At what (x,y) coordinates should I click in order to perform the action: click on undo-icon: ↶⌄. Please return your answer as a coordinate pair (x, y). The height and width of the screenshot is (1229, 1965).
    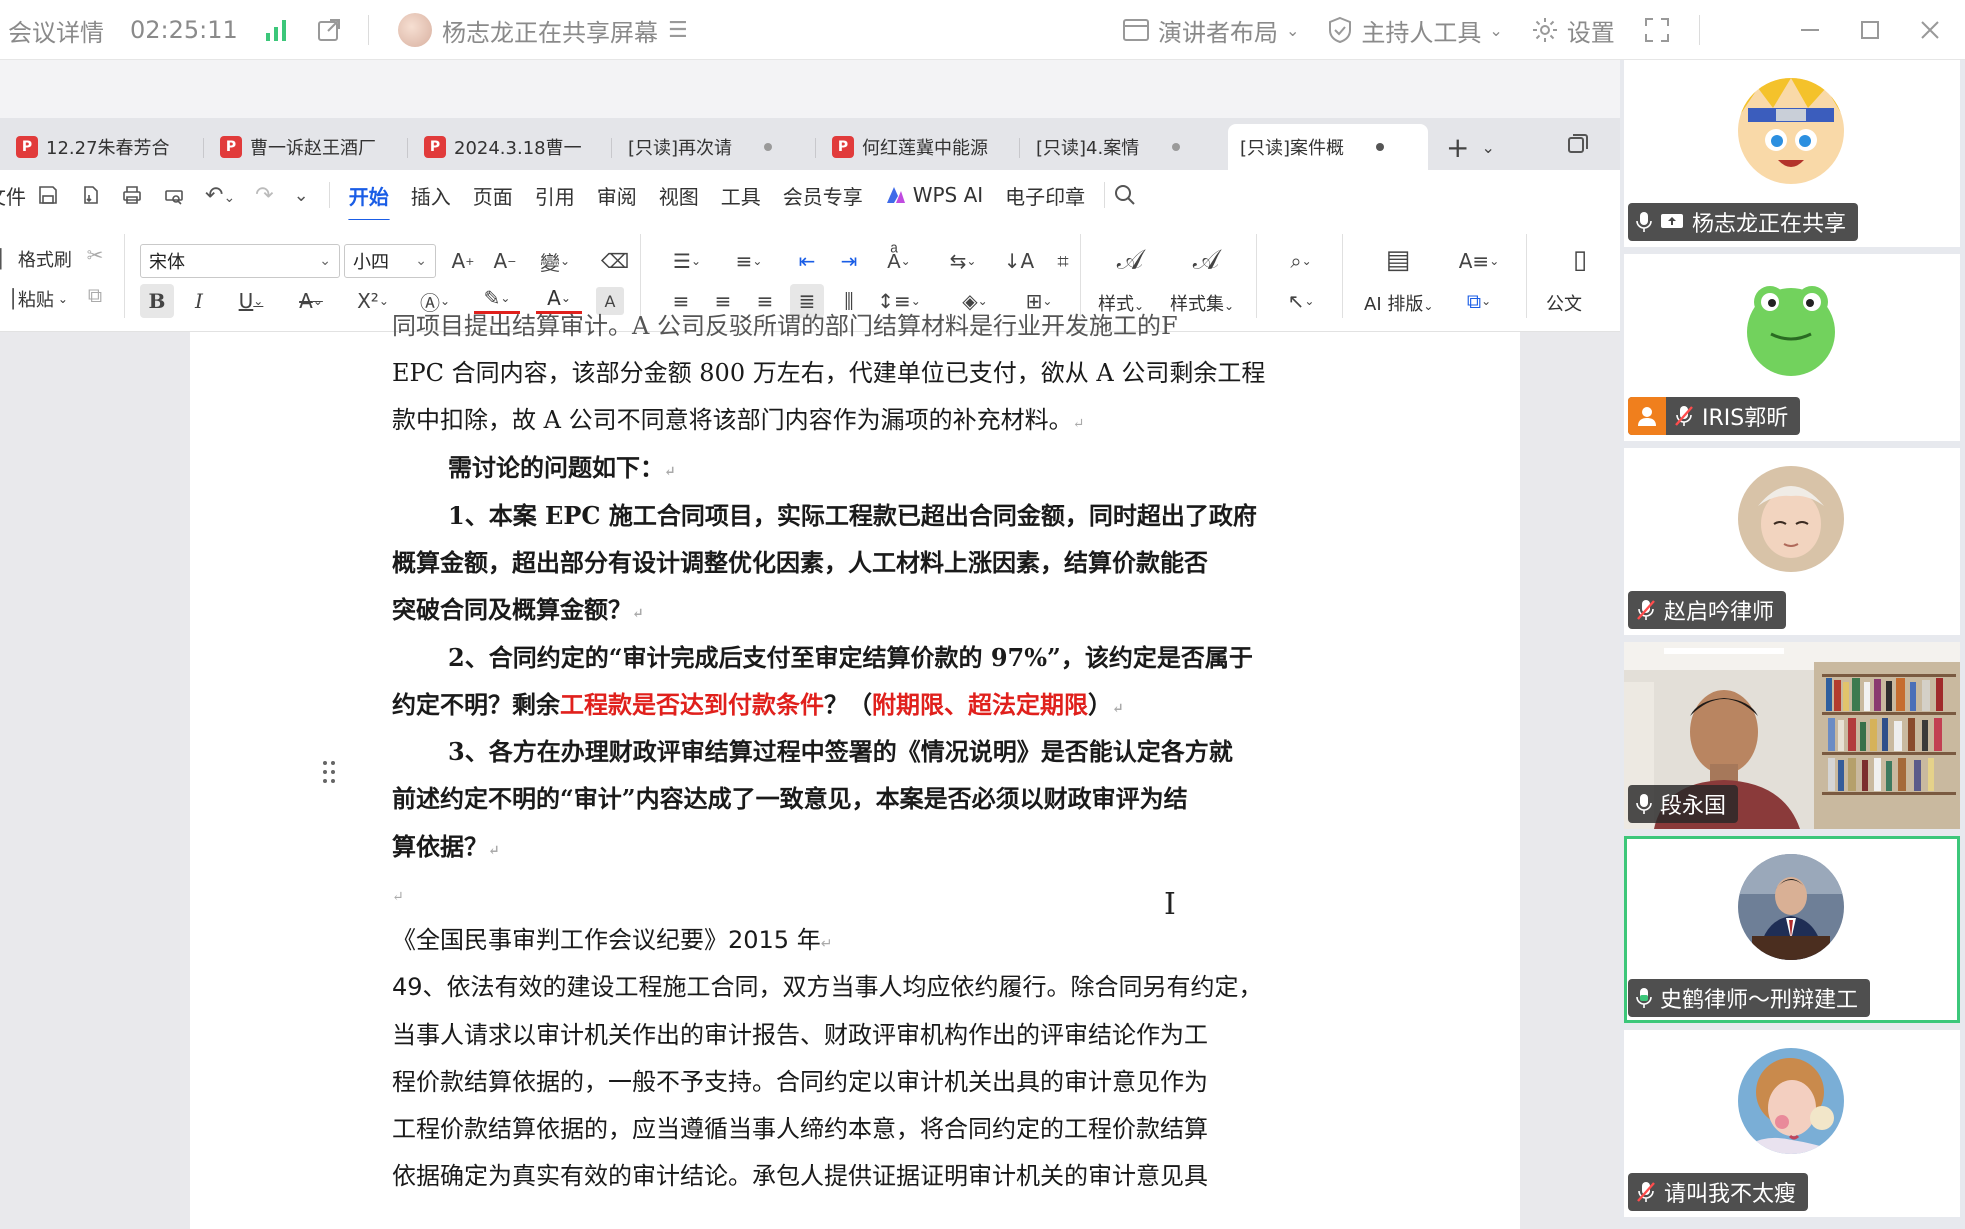
    Looking at the image, I should click on (220, 195).